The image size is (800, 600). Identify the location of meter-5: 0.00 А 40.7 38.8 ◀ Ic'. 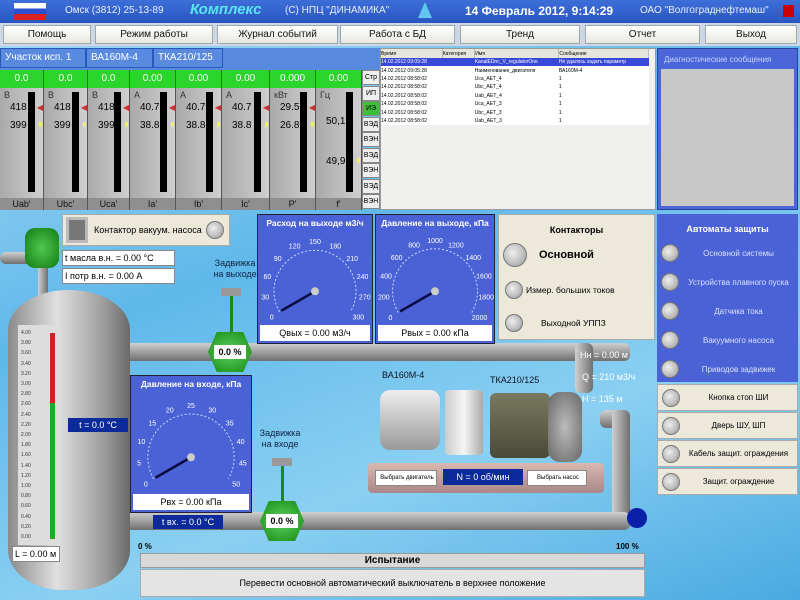
(246, 140).